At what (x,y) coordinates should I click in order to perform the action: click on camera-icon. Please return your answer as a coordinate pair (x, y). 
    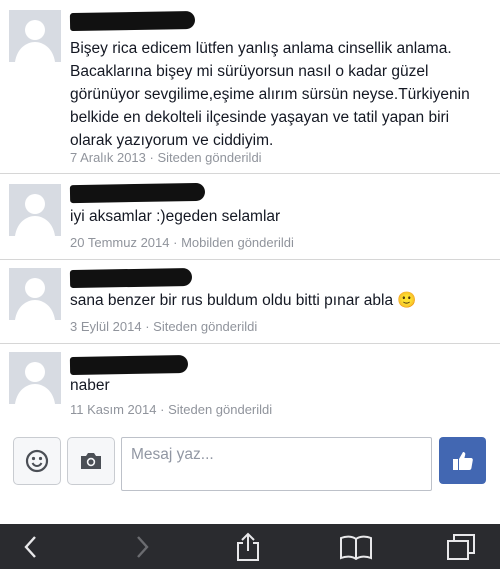
    Looking at the image, I should click on (91, 461).